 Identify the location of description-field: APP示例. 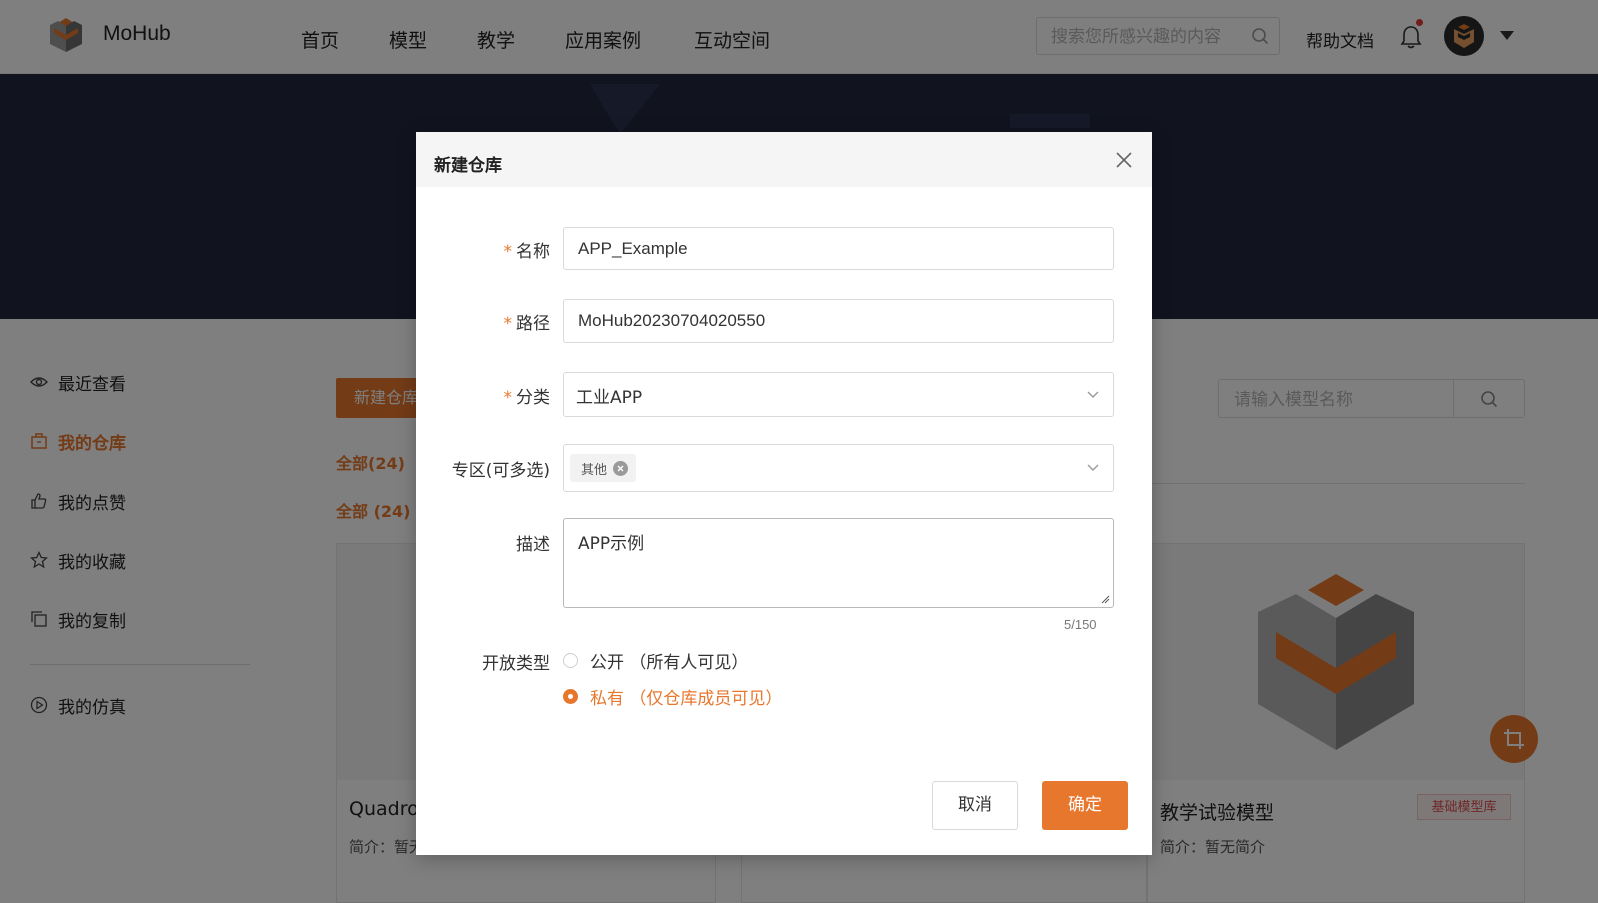
(838, 563).